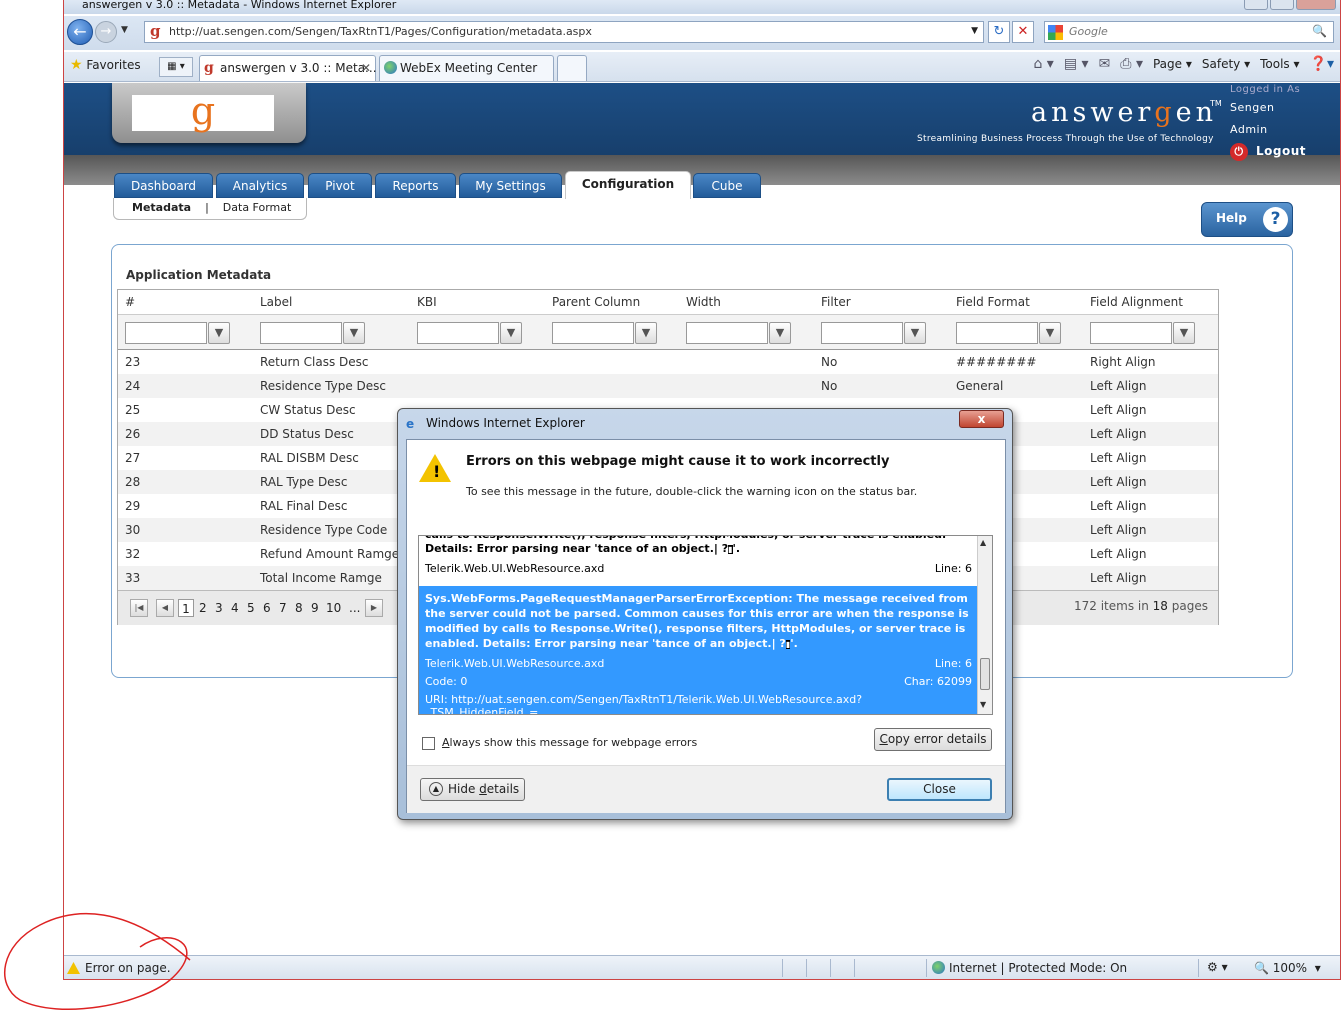 The width and height of the screenshot is (1341, 1018). What do you see at coordinates (472, 789) in the screenshot?
I see `hide-details-button: ▲ Hide details` at bounding box center [472, 789].